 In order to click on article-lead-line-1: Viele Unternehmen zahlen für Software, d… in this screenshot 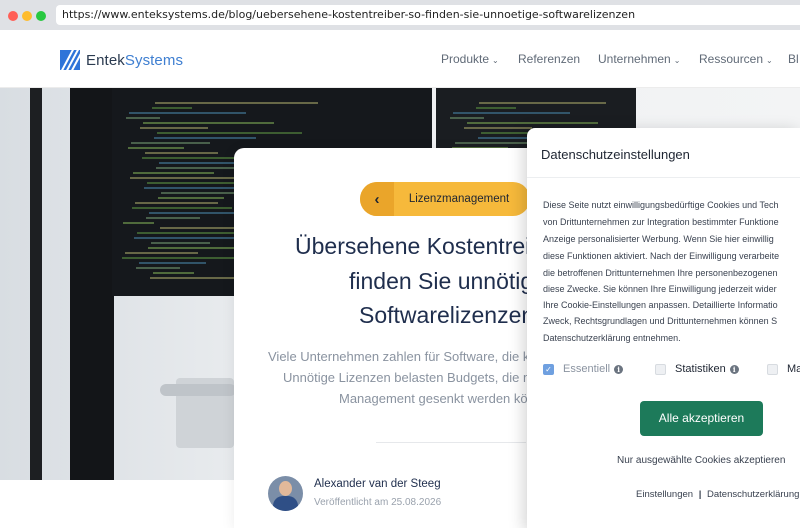, I will do `click(402, 356)`.